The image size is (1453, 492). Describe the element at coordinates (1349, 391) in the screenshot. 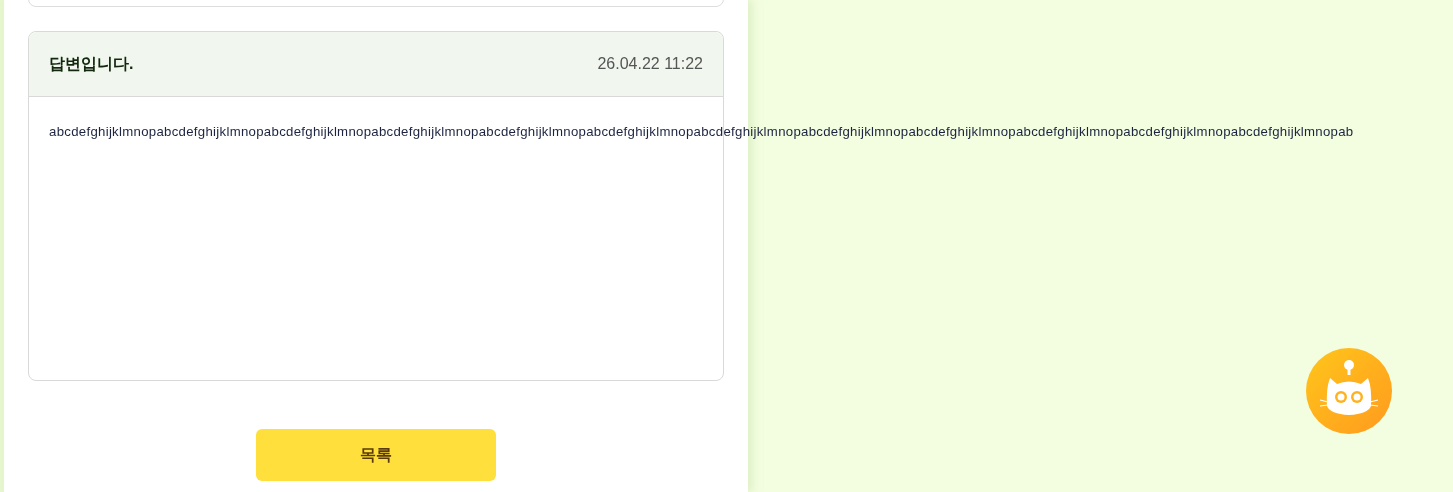

I see `cat-mascot-icon` at that location.